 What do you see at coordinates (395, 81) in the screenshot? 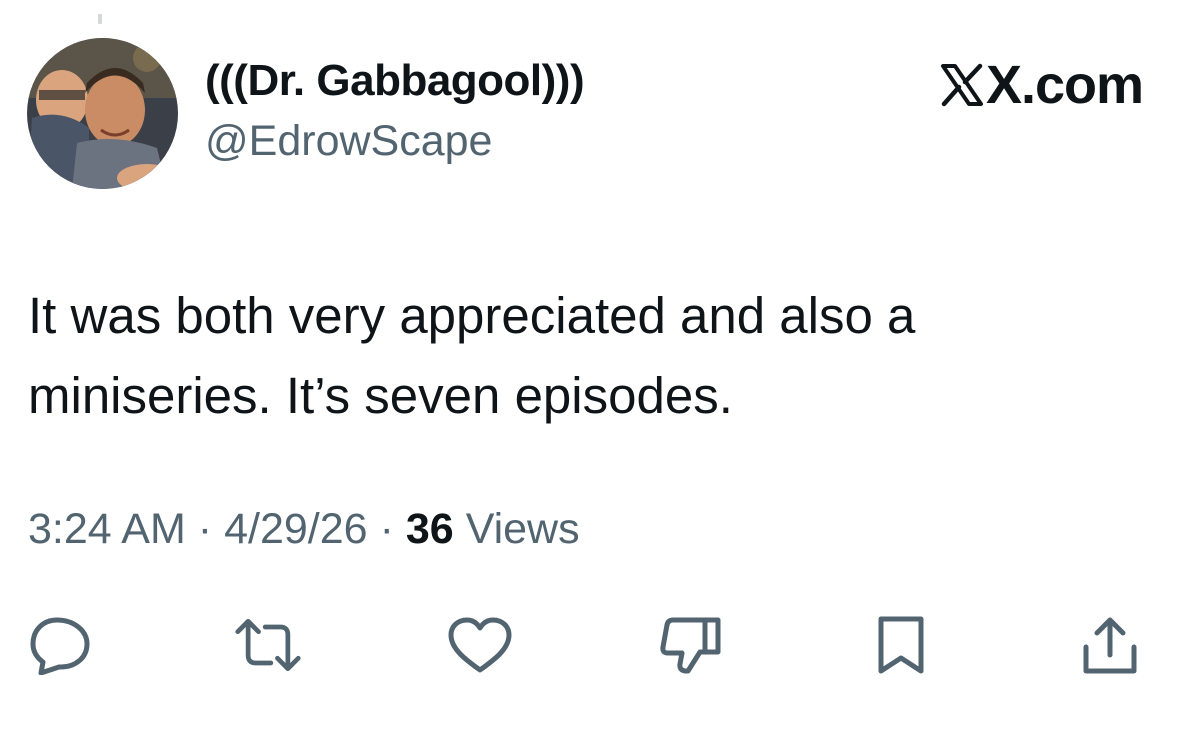
I see `display-name: (((Dr. Gabbagool)))` at bounding box center [395, 81].